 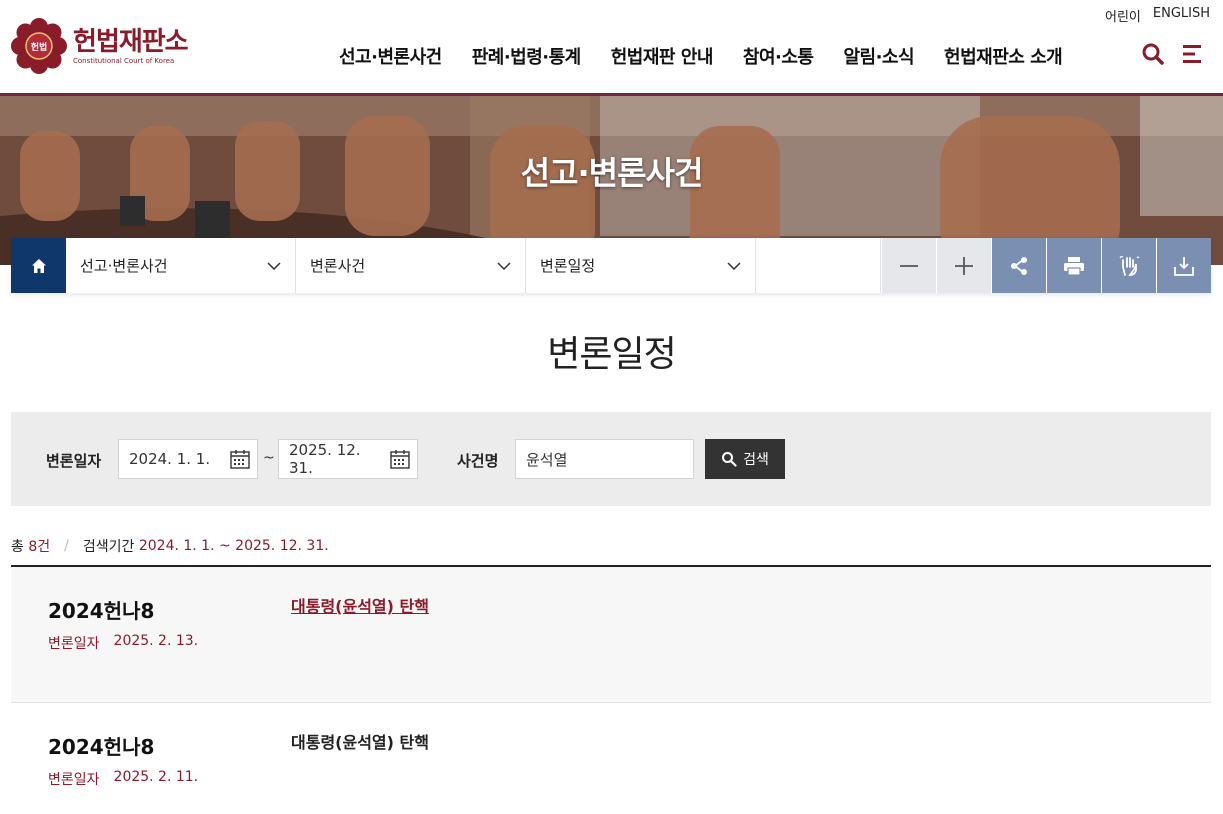 I want to click on print-button, so click(x=1073, y=265).